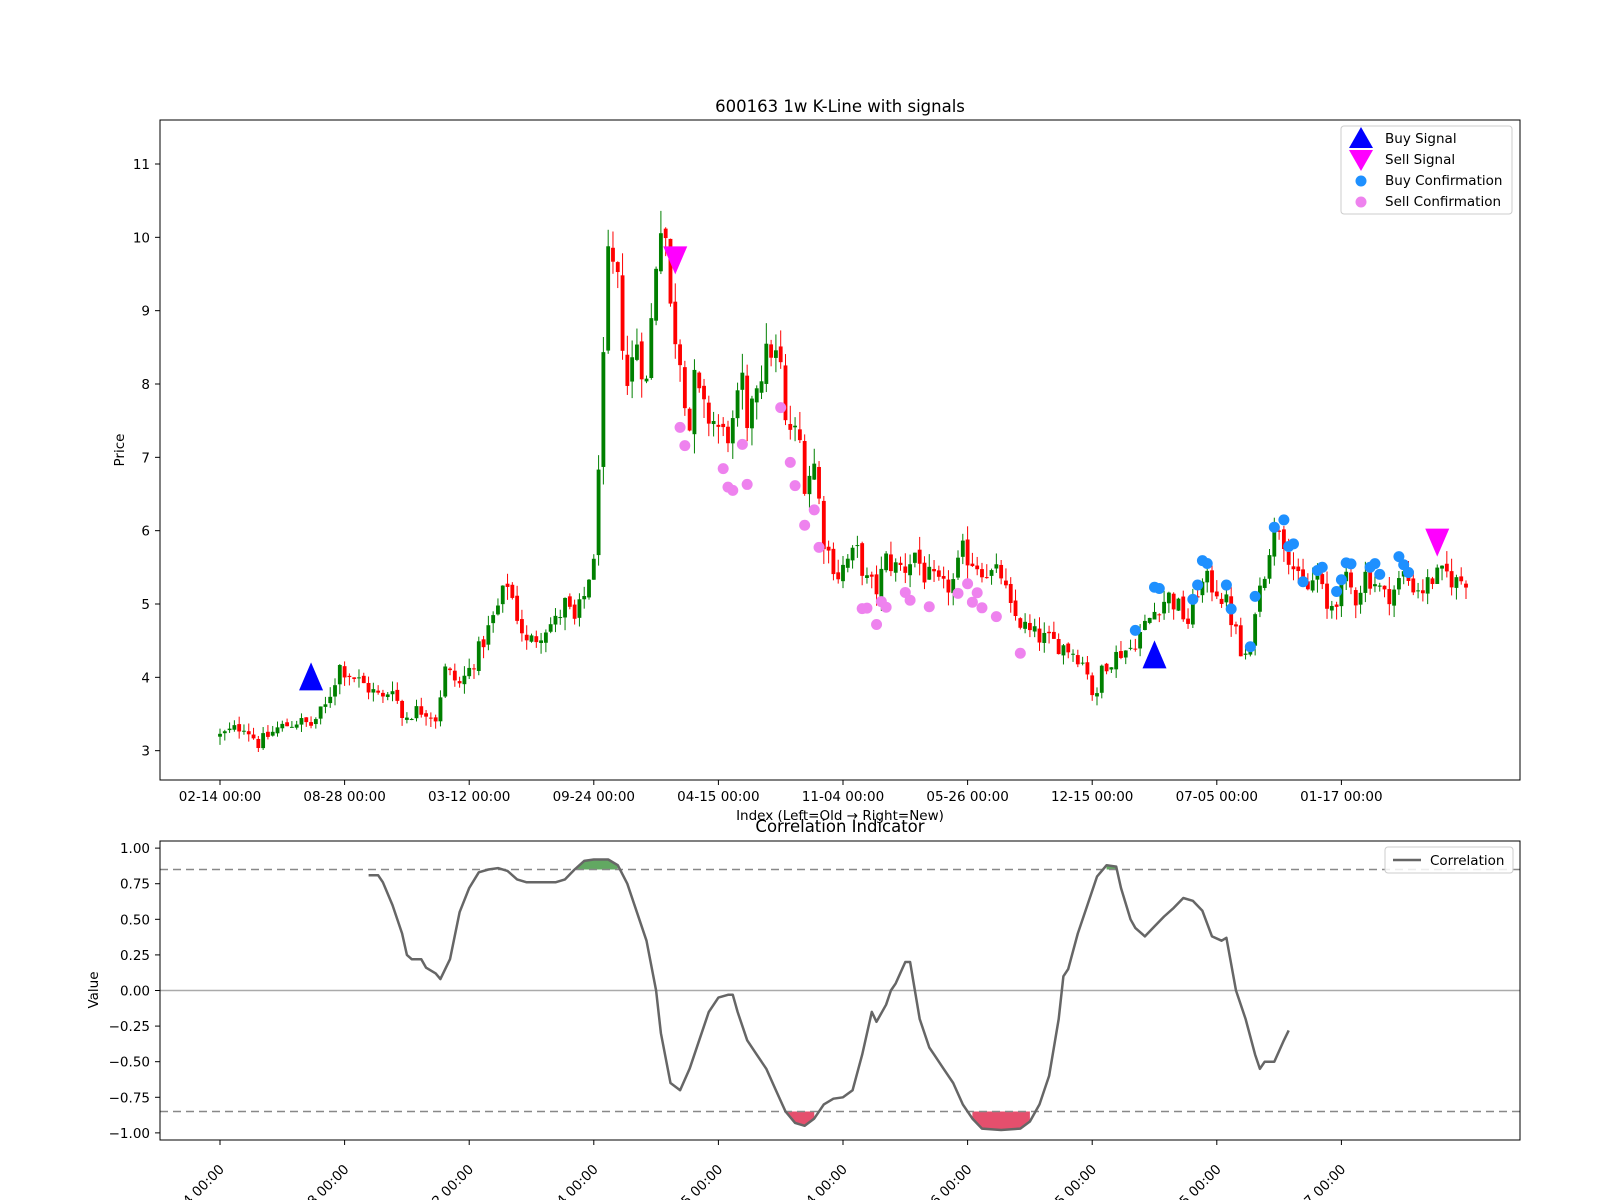 Image resolution: width=1600 pixels, height=1200 pixels. Describe the element at coordinates (145, 532) in the screenshot. I see `y-tick-label: 6` at that location.